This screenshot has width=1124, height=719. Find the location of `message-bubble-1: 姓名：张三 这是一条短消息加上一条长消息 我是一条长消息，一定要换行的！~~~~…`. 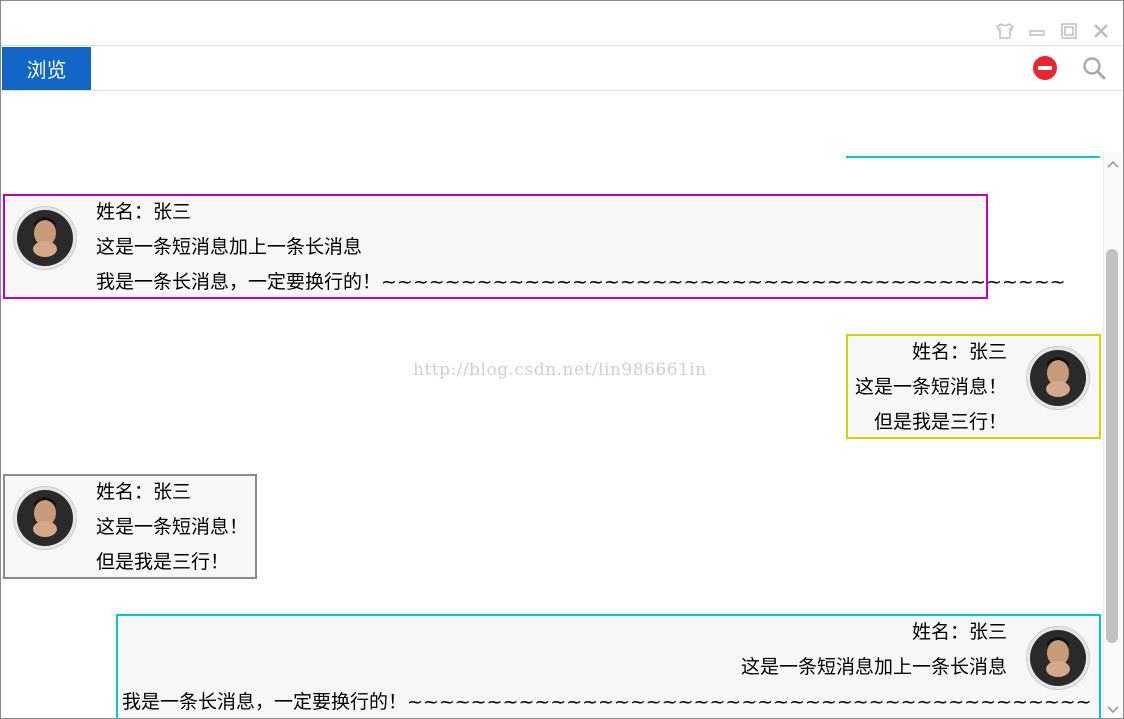

message-bubble-1: 姓名：张三 这是一条短消息加上一条长消息 我是一条长消息，一定要换行的！~~~~… is located at coordinates (534, 246).